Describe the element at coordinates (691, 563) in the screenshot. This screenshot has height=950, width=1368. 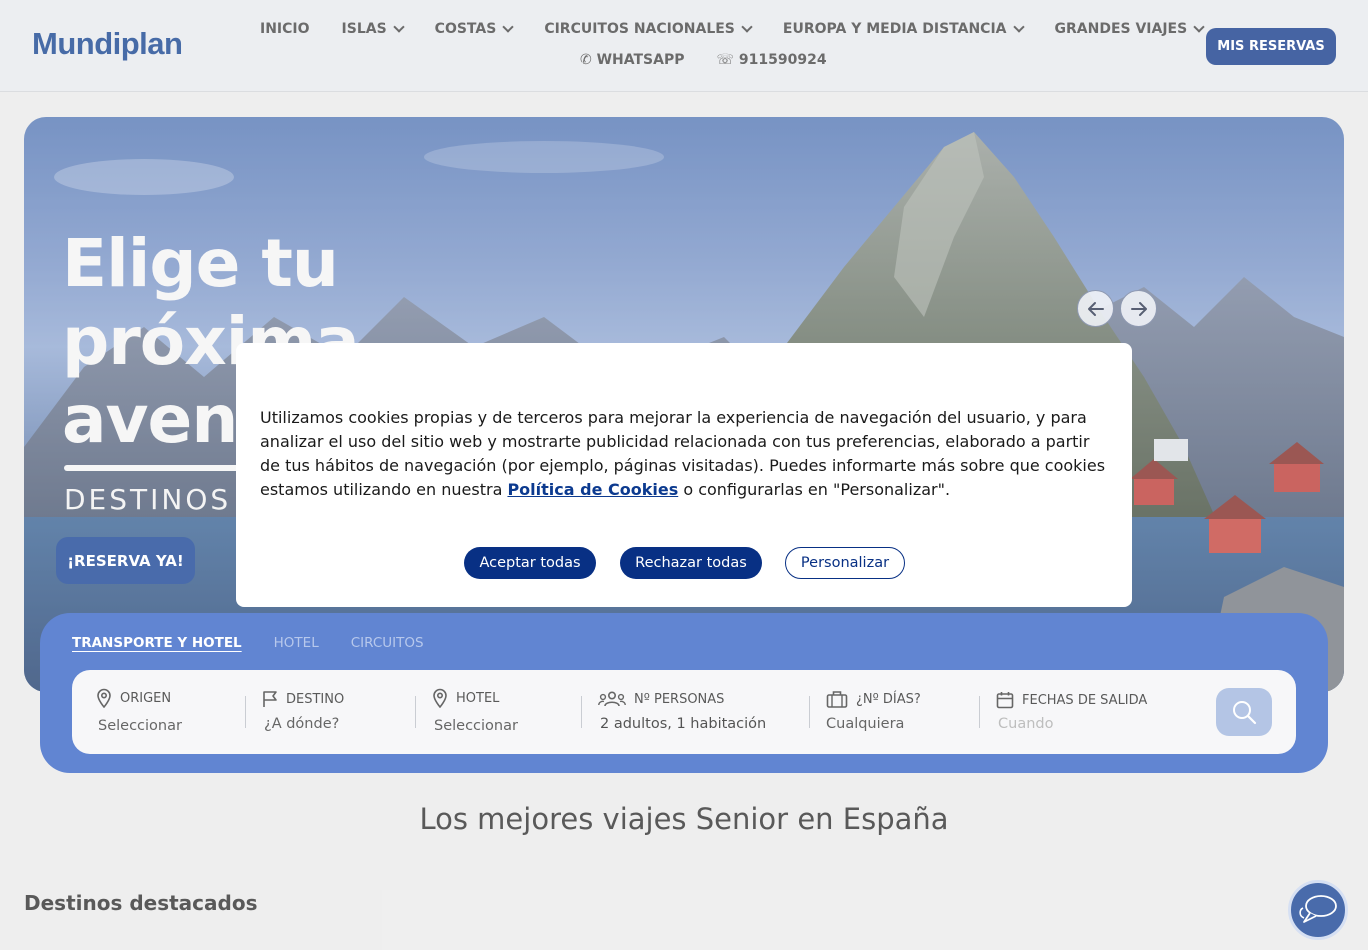
I see `reject-all-button: Rechazar todas` at that location.